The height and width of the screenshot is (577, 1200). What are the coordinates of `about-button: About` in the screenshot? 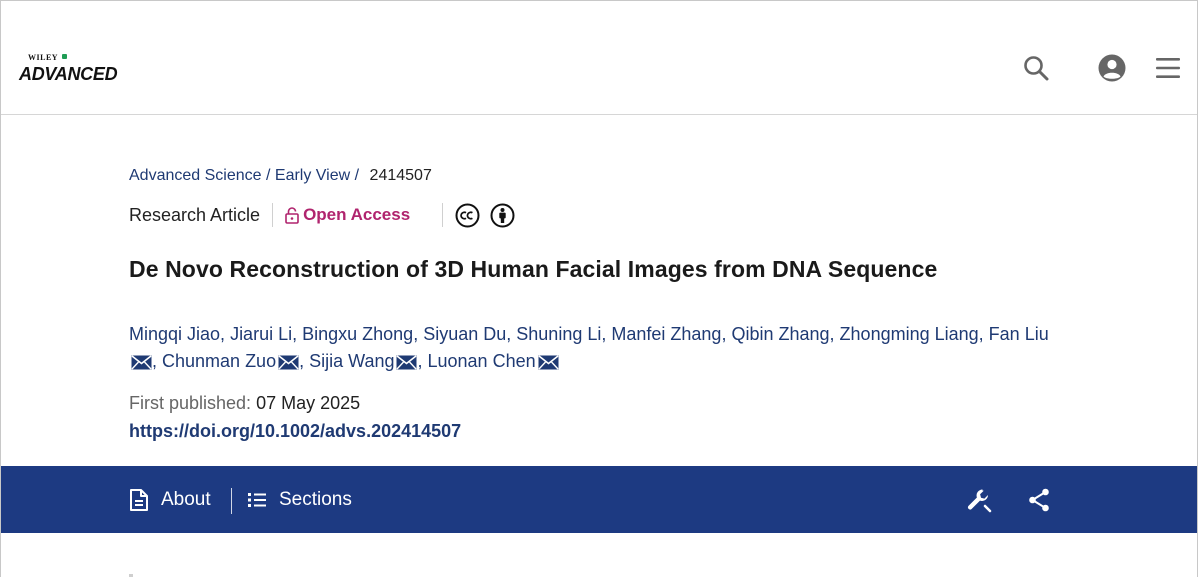 It's located at (170, 500).